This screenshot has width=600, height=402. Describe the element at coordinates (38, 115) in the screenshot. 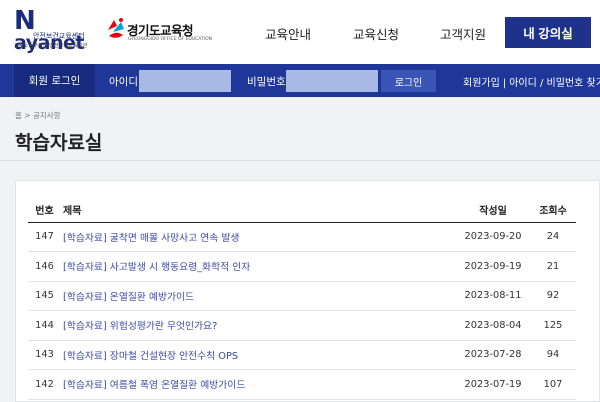

I see `breadcrumb: 홈 > 공지사항` at that location.